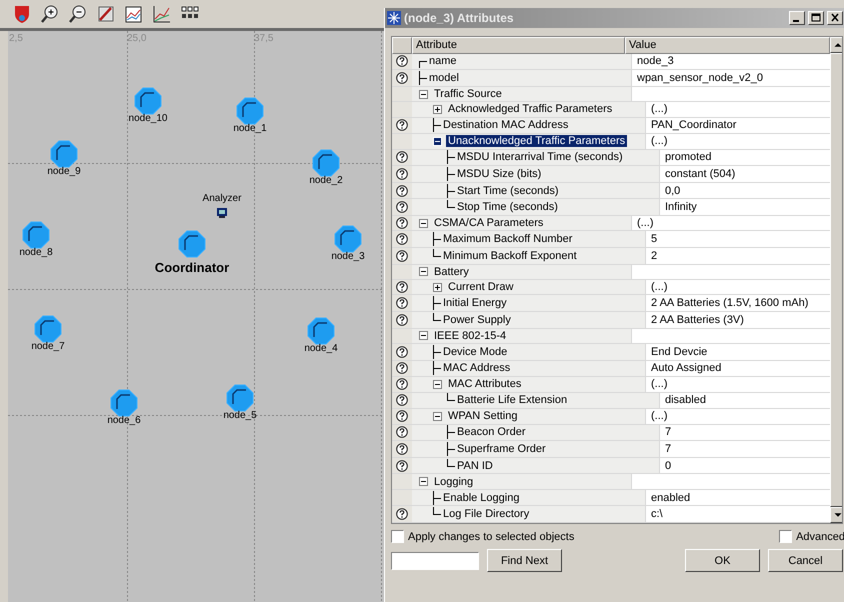  I want to click on scroll-up-icon, so click(836, 45).